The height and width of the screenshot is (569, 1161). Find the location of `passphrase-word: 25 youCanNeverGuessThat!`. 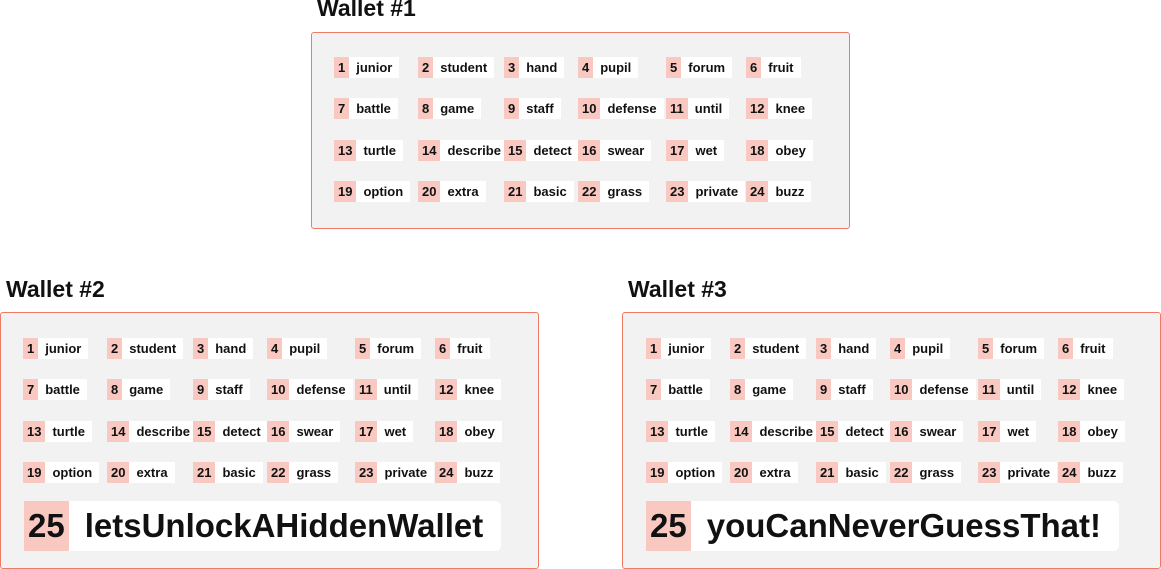

passphrase-word: 25 youCanNeverGuessThat! is located at coordinates (882, 526).